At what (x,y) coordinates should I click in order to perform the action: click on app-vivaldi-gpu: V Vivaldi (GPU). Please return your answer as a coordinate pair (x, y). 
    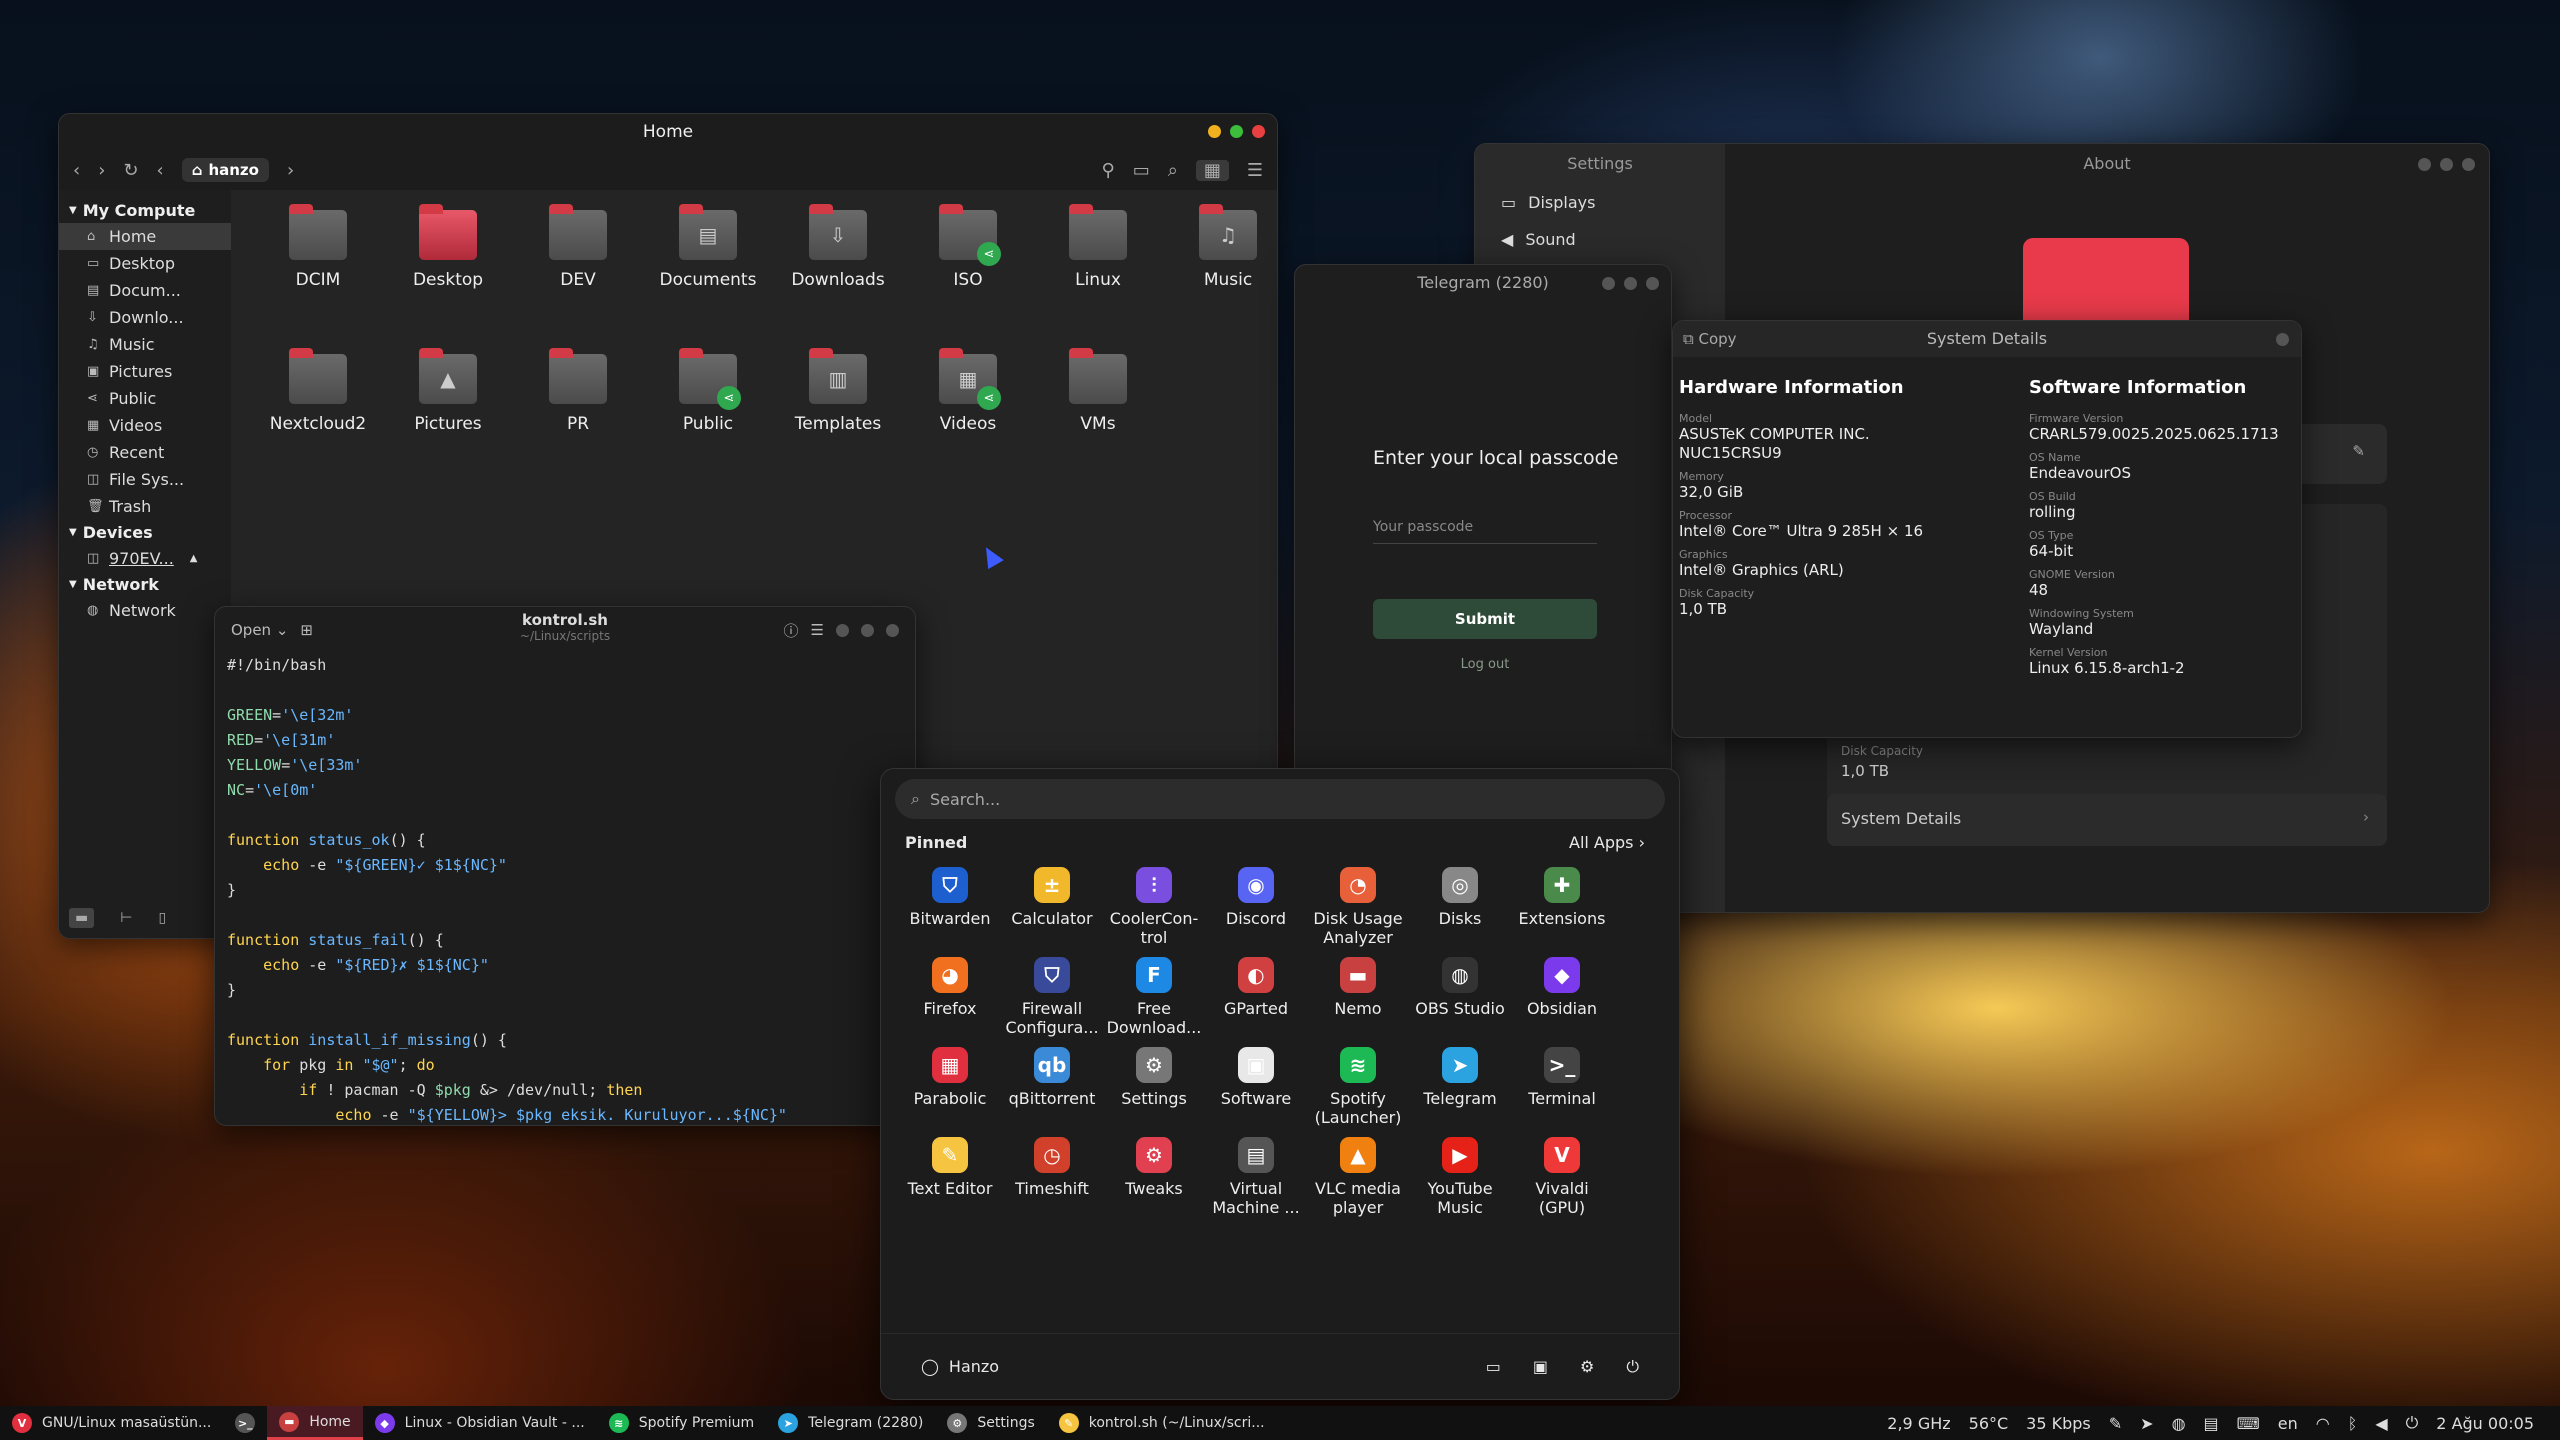
    Looking at the image, I should click on (1562, 1182).